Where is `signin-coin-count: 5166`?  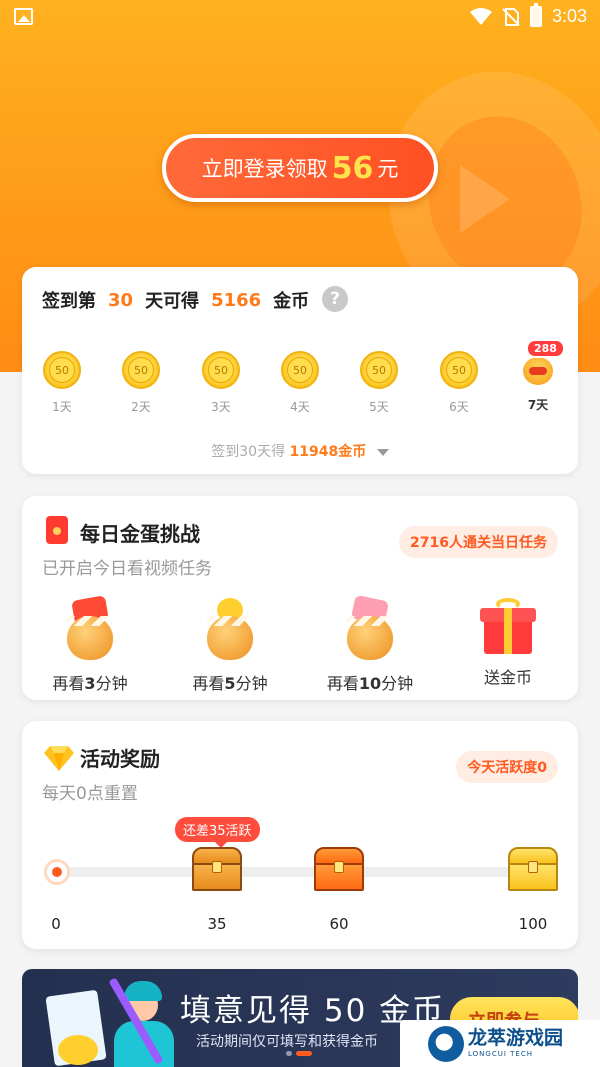
signin-coin-count: 5166 is located at coordinates (236, 300).